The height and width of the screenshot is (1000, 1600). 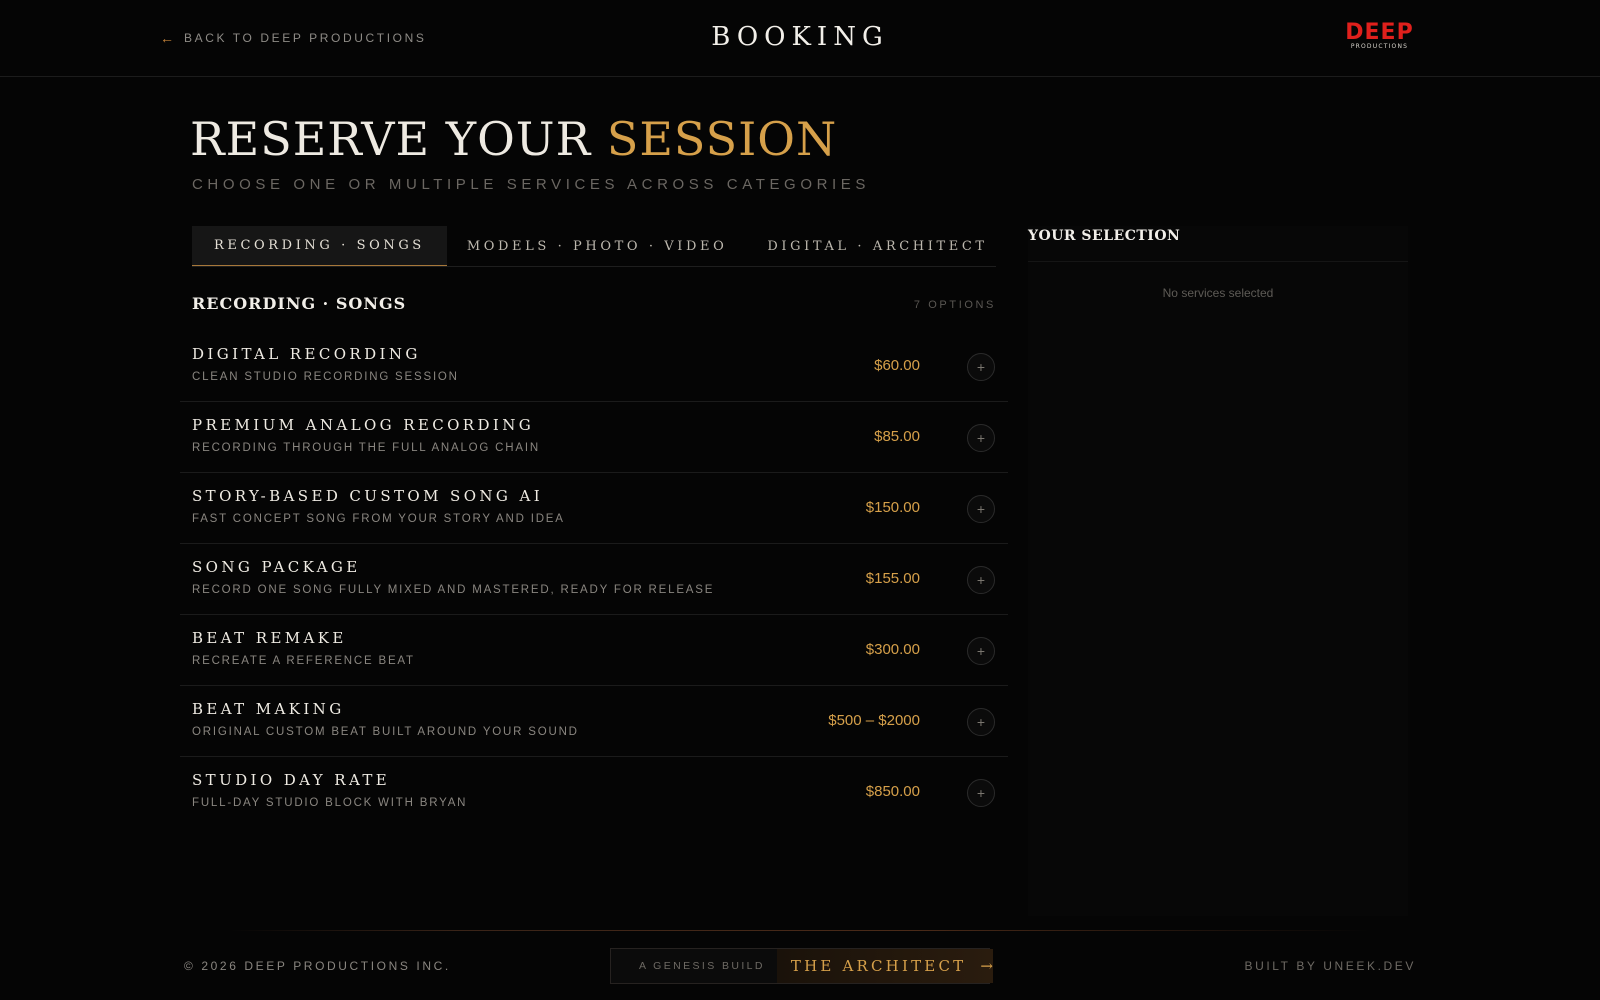 What do you see at coordinates (892, 649) in the screenshot?
I see `service-price: $300.00` at bounding box center [892, 649].